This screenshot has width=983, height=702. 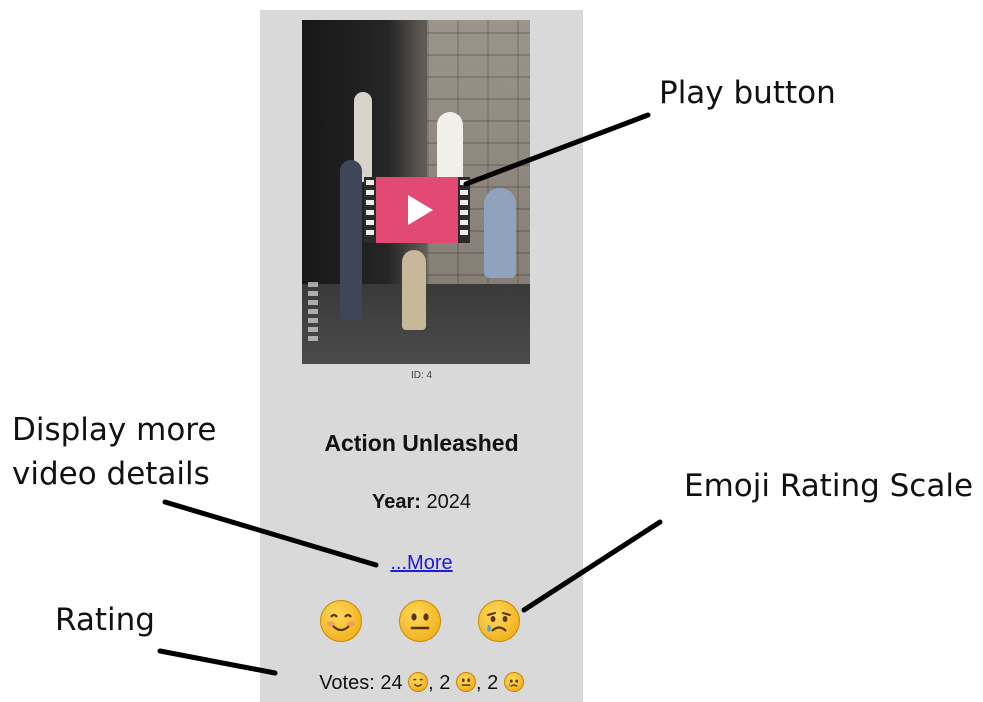 What do you see at coordinates (747, 93) in the screenshot?
I see `annotation-play-button: Play button` at bounding box center [747, 93].